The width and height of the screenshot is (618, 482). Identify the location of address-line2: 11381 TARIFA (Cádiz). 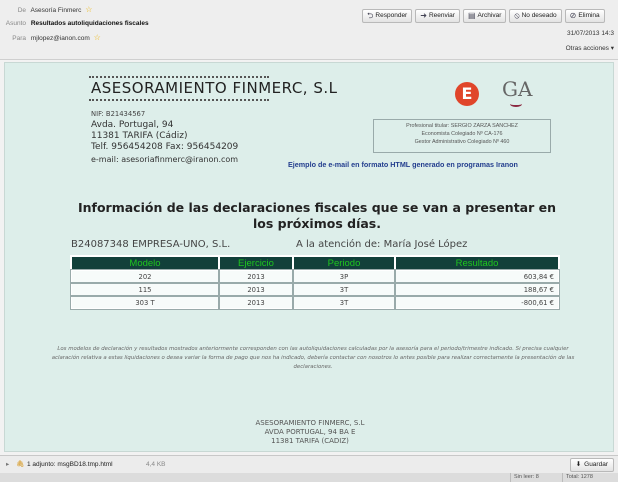
(139, 136).